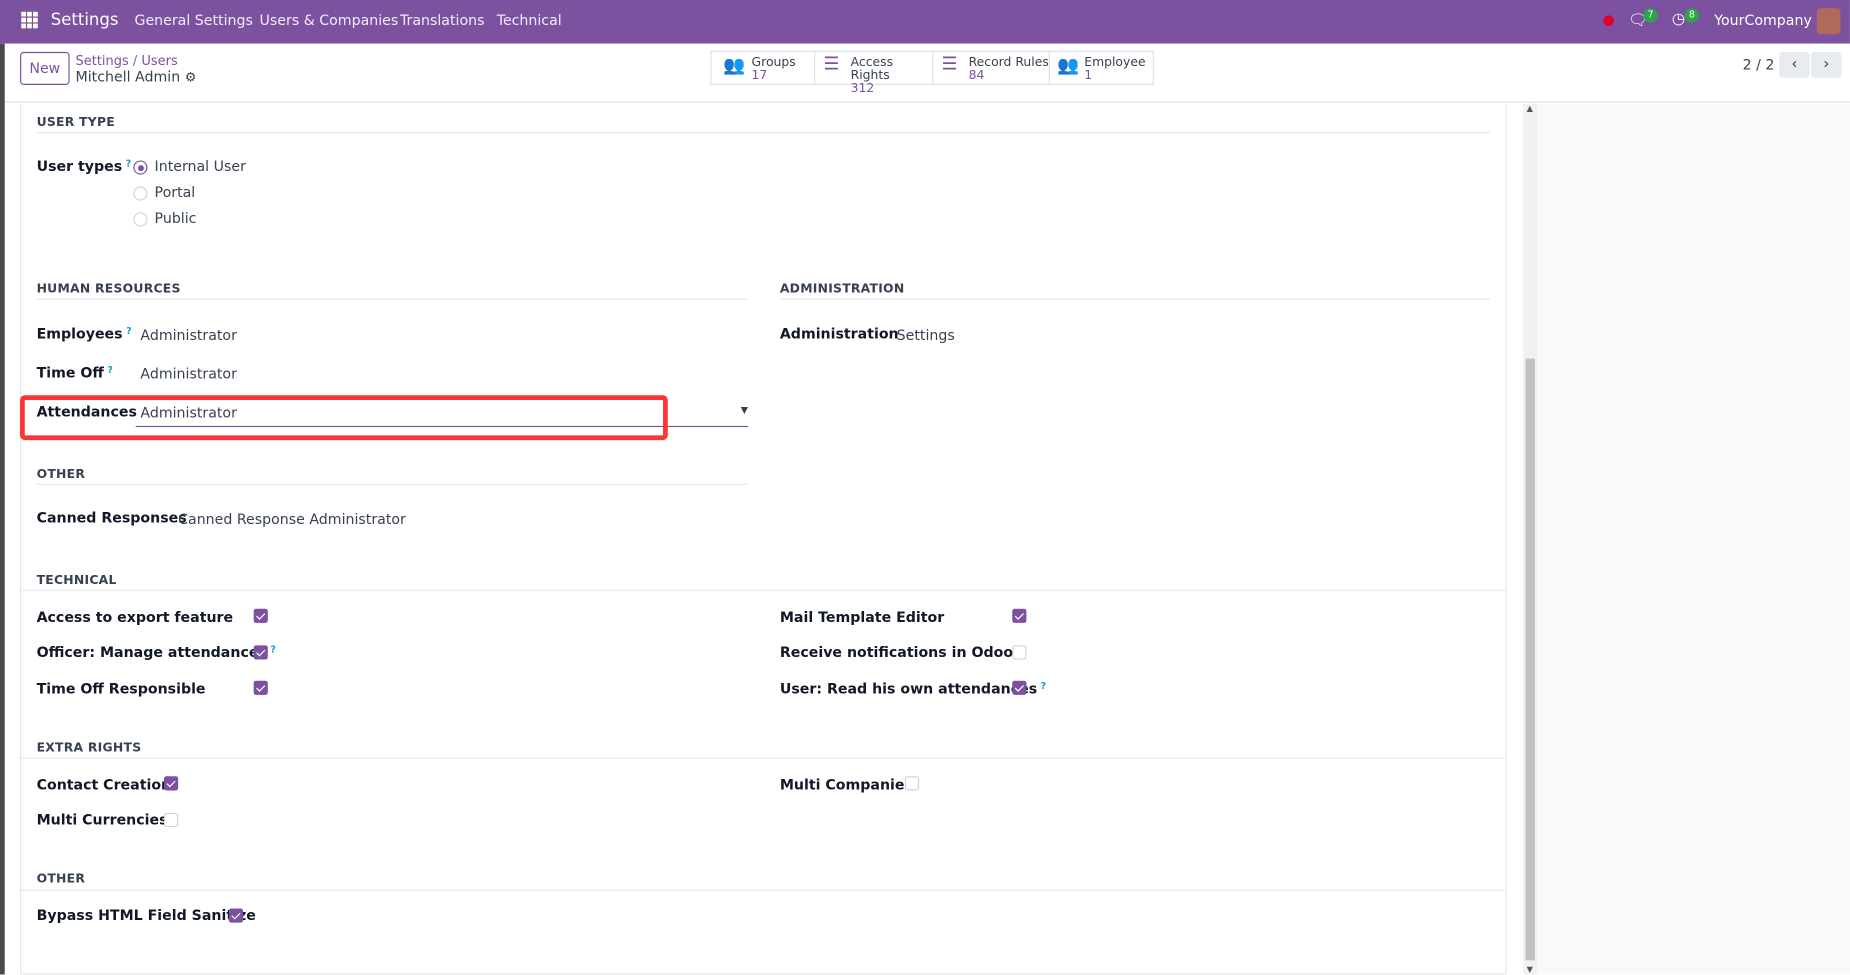  Describe the element at coordinates (908, 689) in the screenshot. I see `checkbox-label: User: Read his own attendances` at that location.